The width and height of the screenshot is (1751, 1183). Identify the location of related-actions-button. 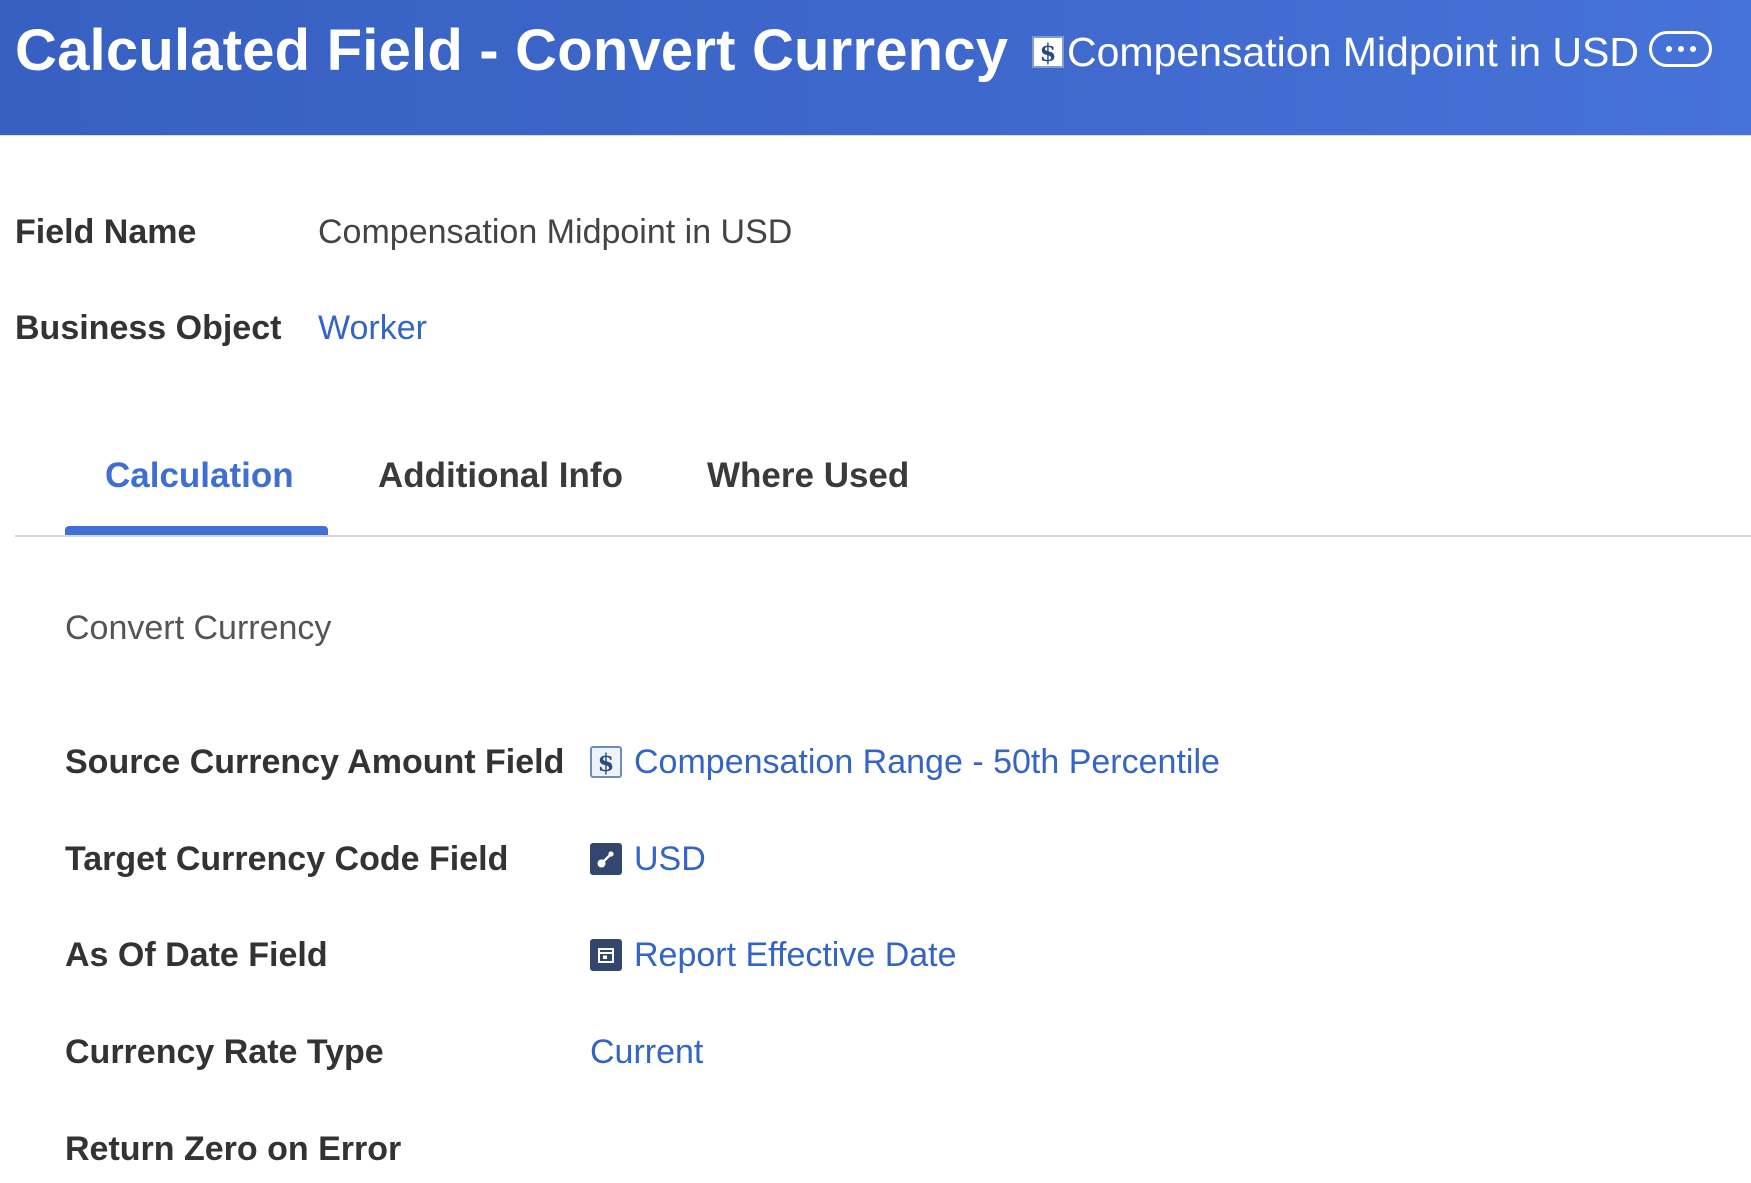
(1680, 49).